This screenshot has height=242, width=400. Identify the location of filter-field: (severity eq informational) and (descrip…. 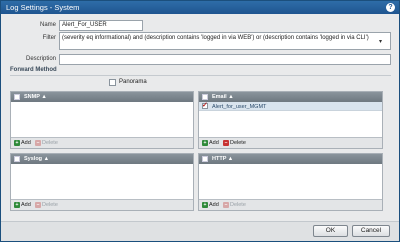
(225, 41).